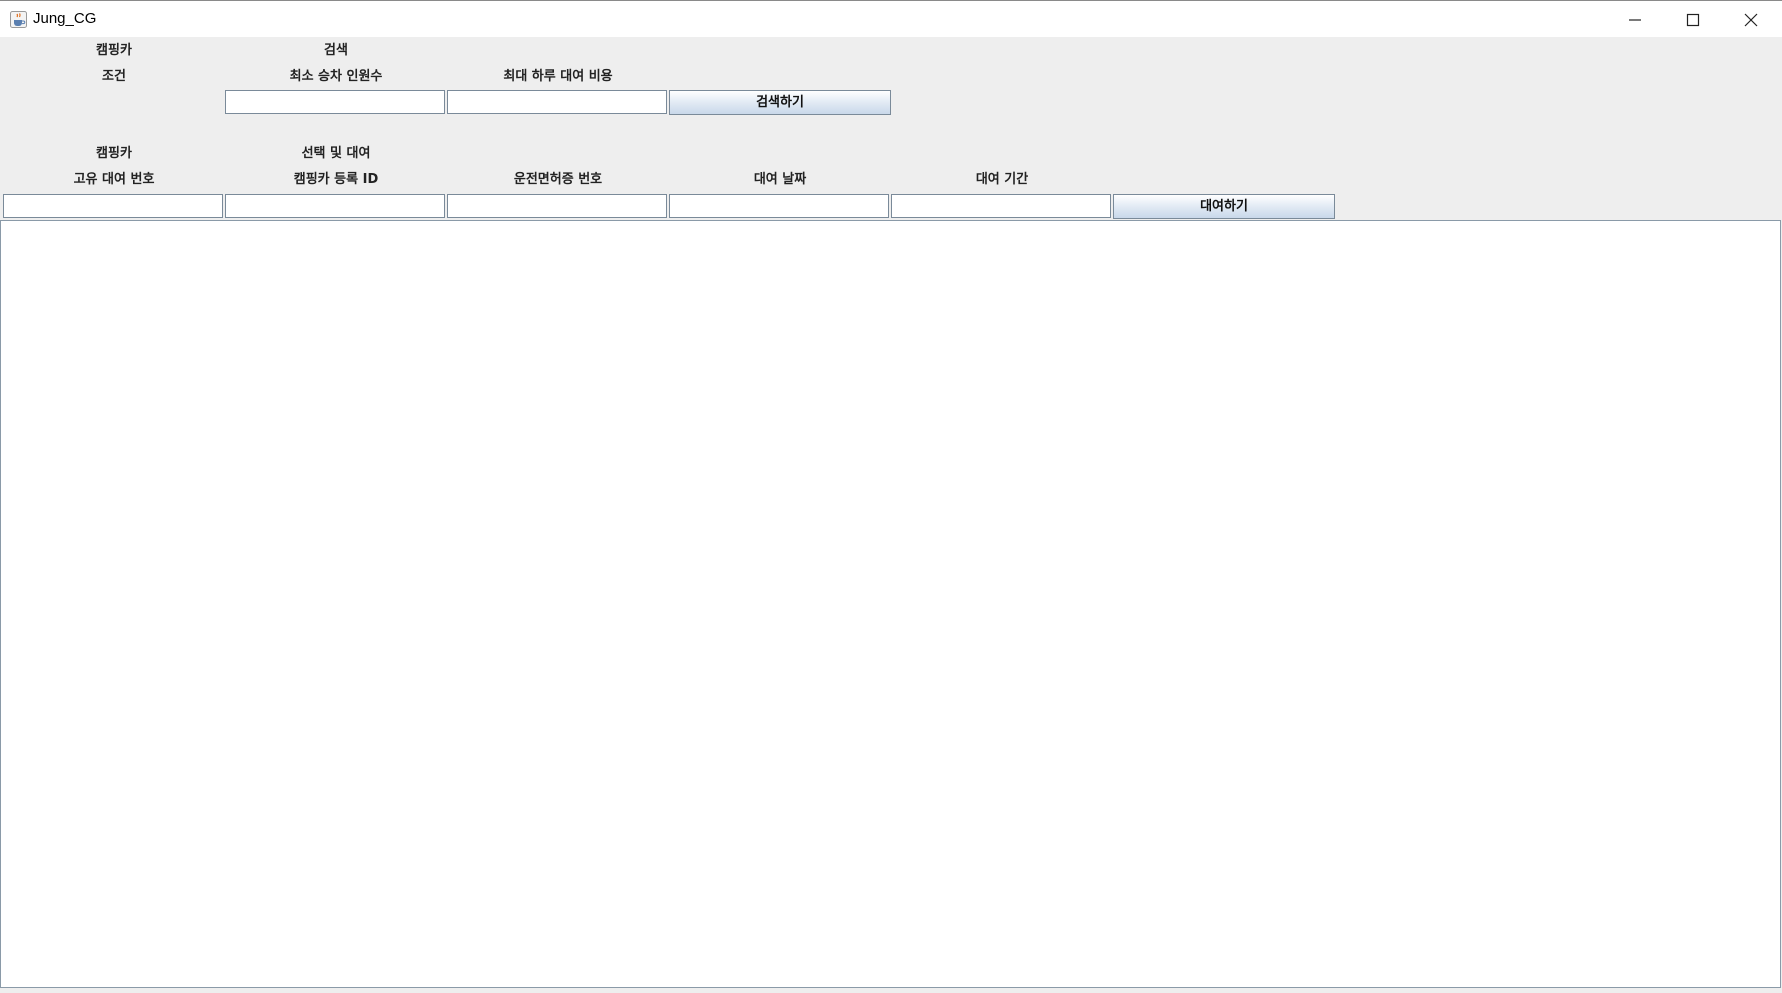 The image size is (1782, 993). What do you see at coordinates (1002, 179) in the screenshot?
I see `rental-period-label: 대여 기간` at bounding box center [1002, 179].